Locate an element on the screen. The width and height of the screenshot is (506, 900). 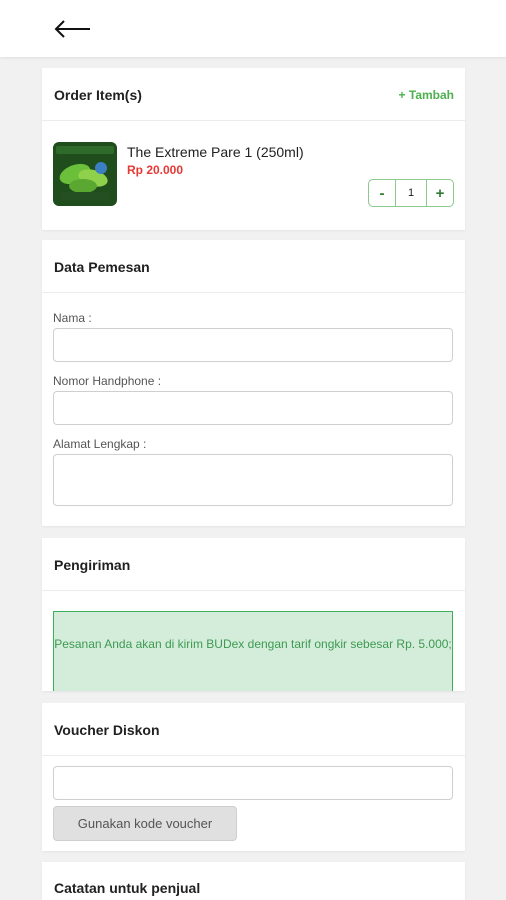
voucher-header: Voucher Diskon is located at coordinates (253, 729).